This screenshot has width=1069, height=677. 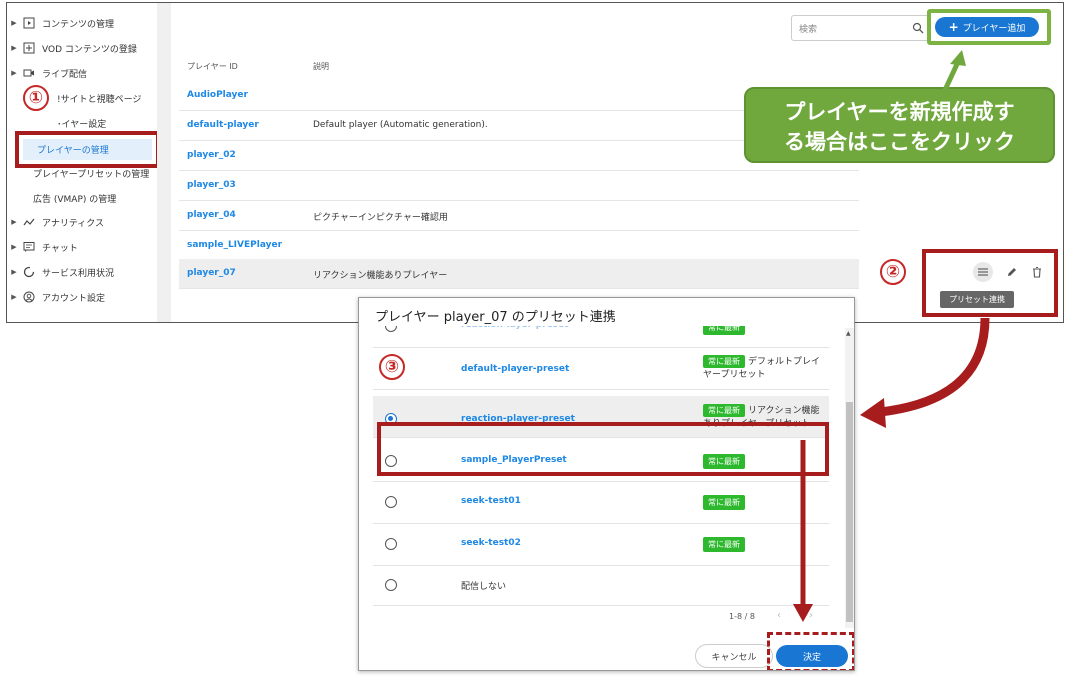 What do you see at coordinates (849, 512) in the screenshot?
I see `scrollbar-thumb` at bounding box center [849, 512].